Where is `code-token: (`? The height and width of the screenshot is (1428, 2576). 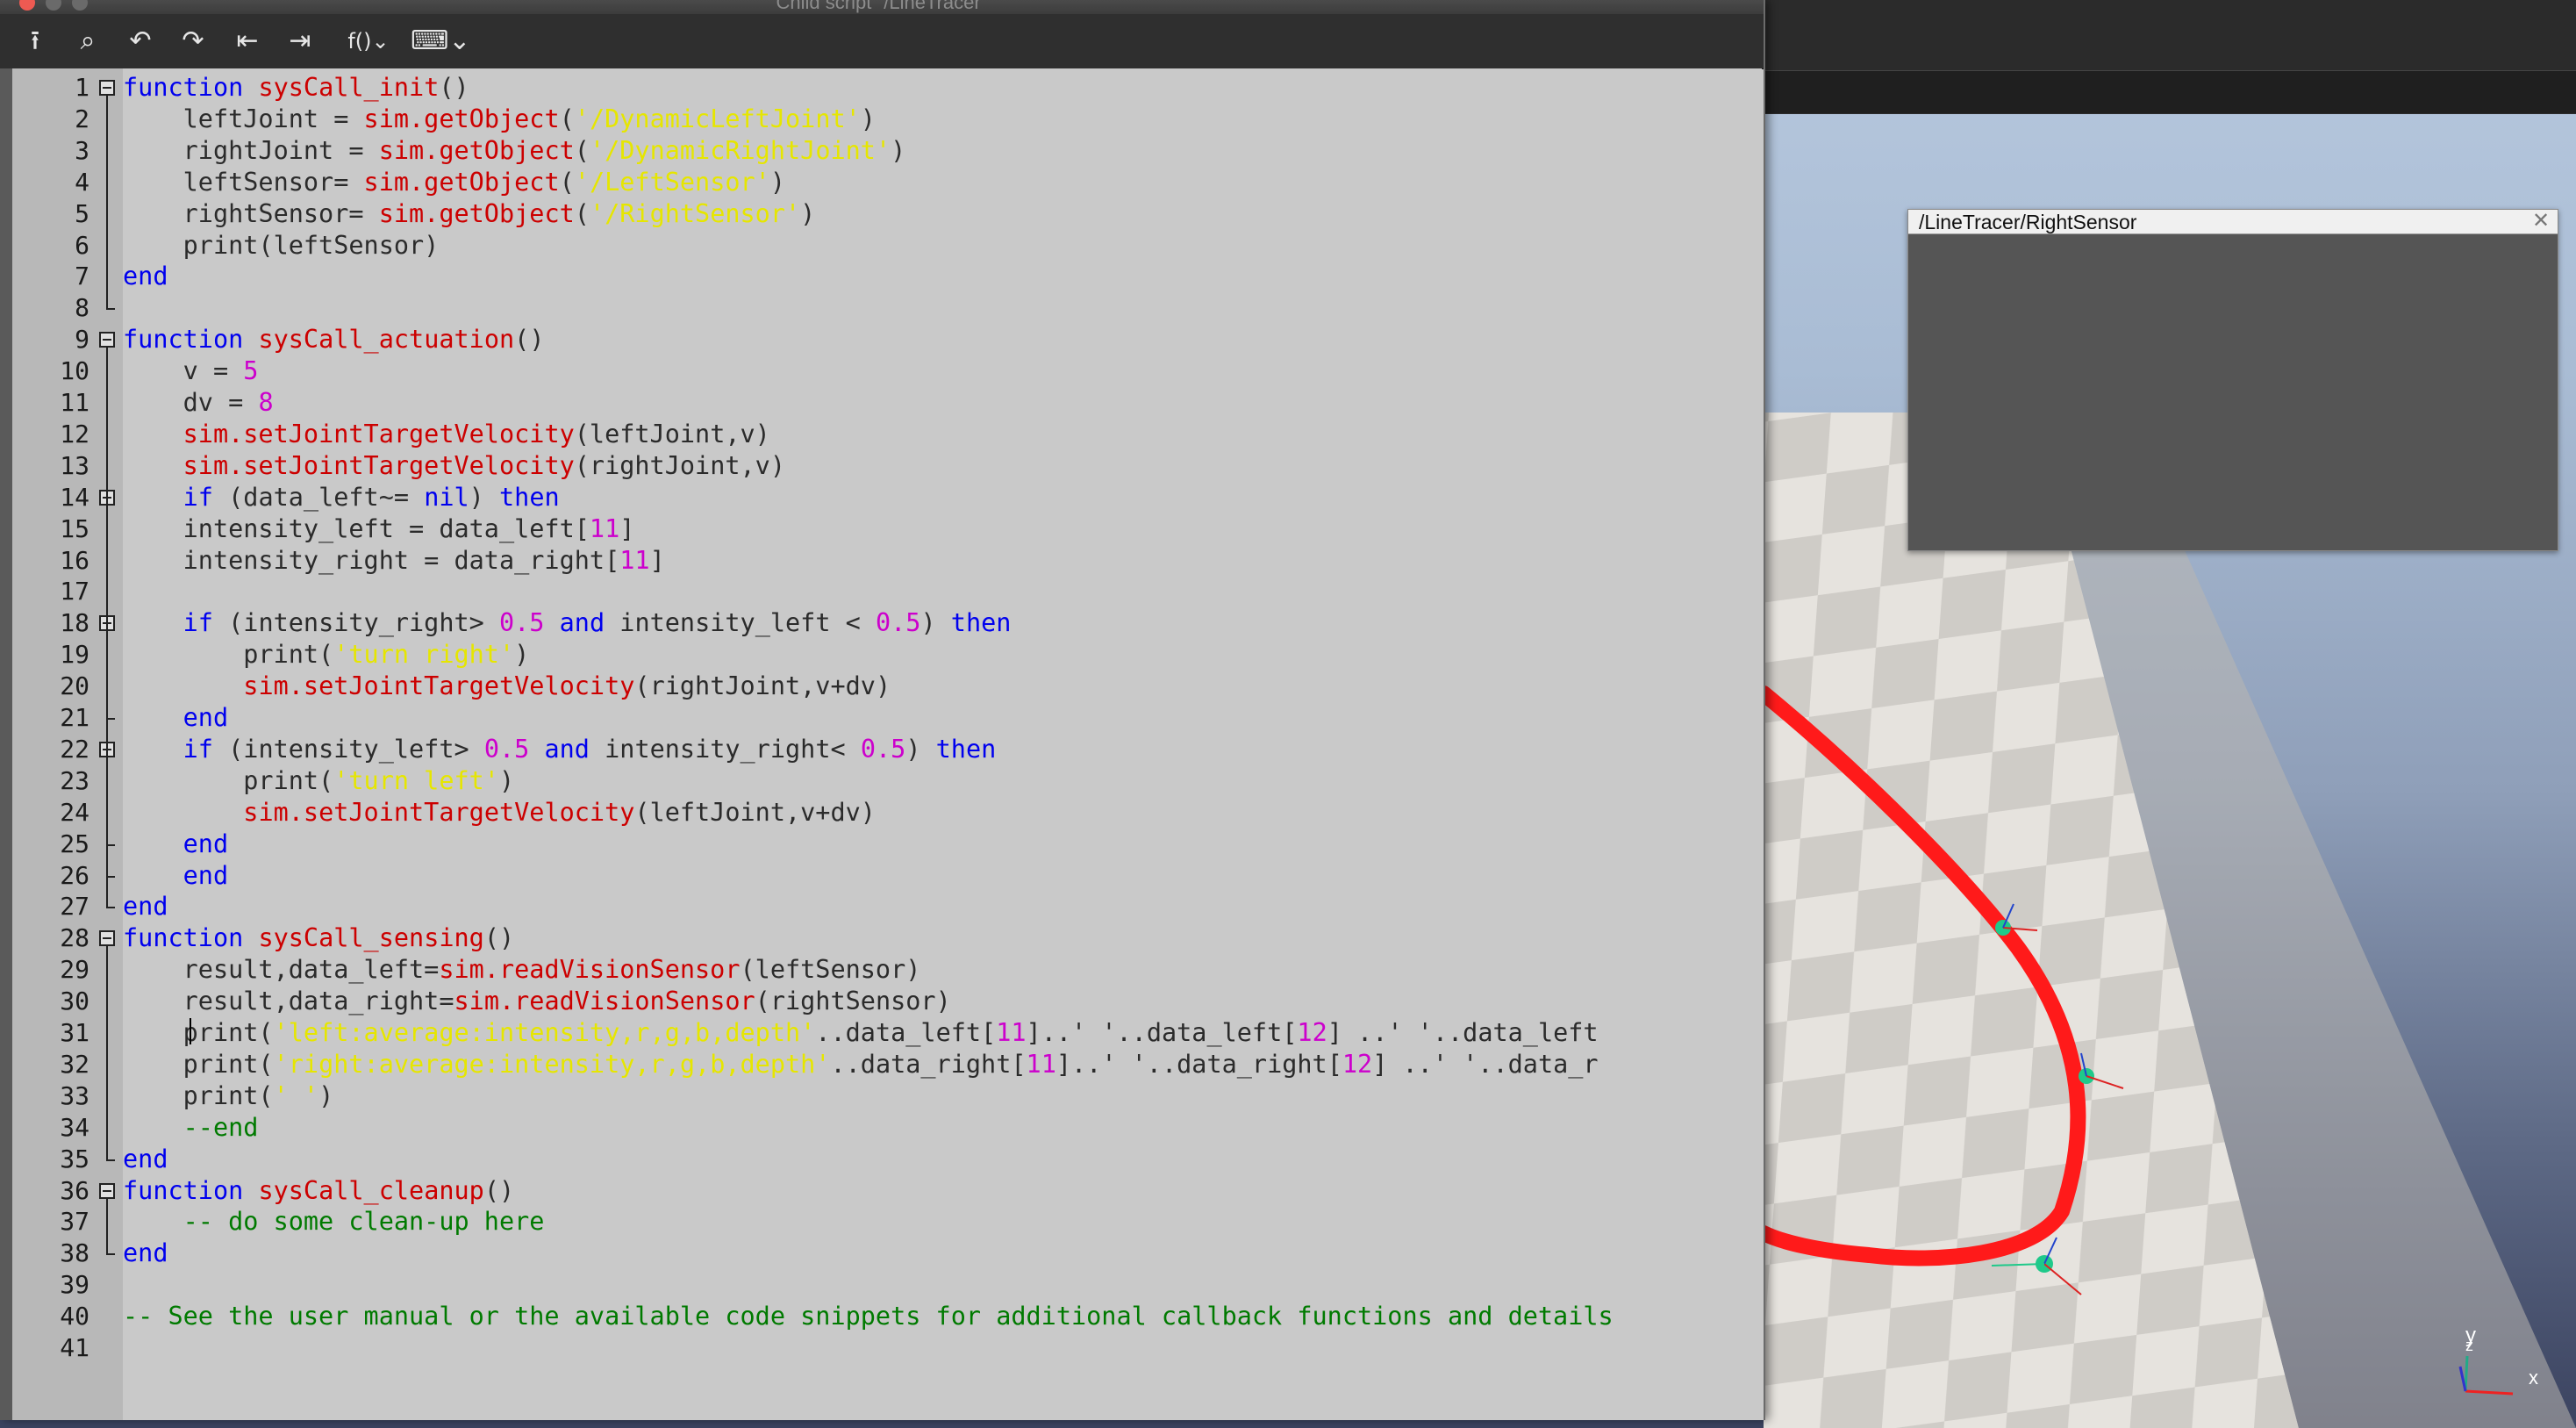
code-token: ( is located at coordinates (582, 213).